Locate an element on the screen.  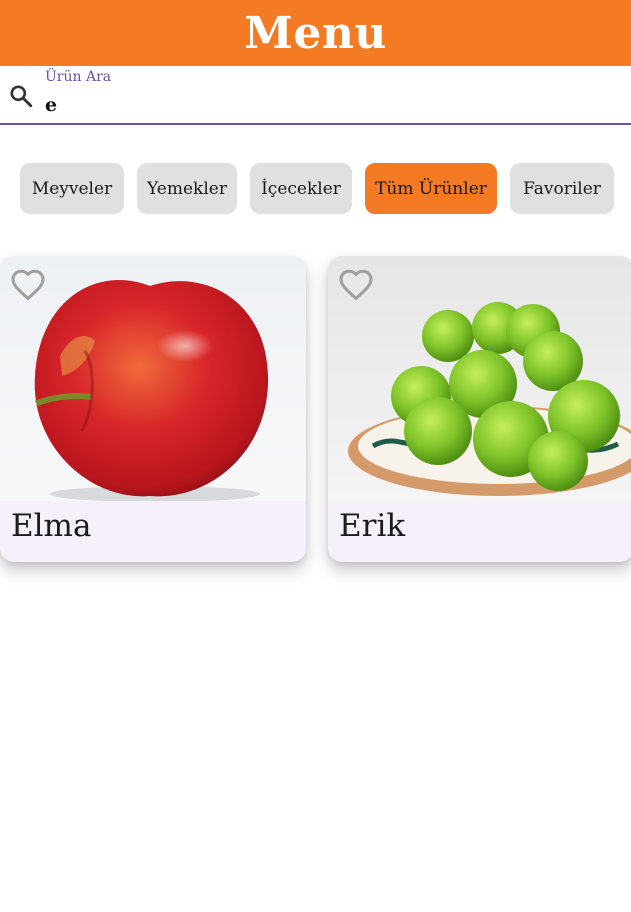
chip-favoriler: Favoriler is located at coordinates (562, 188).